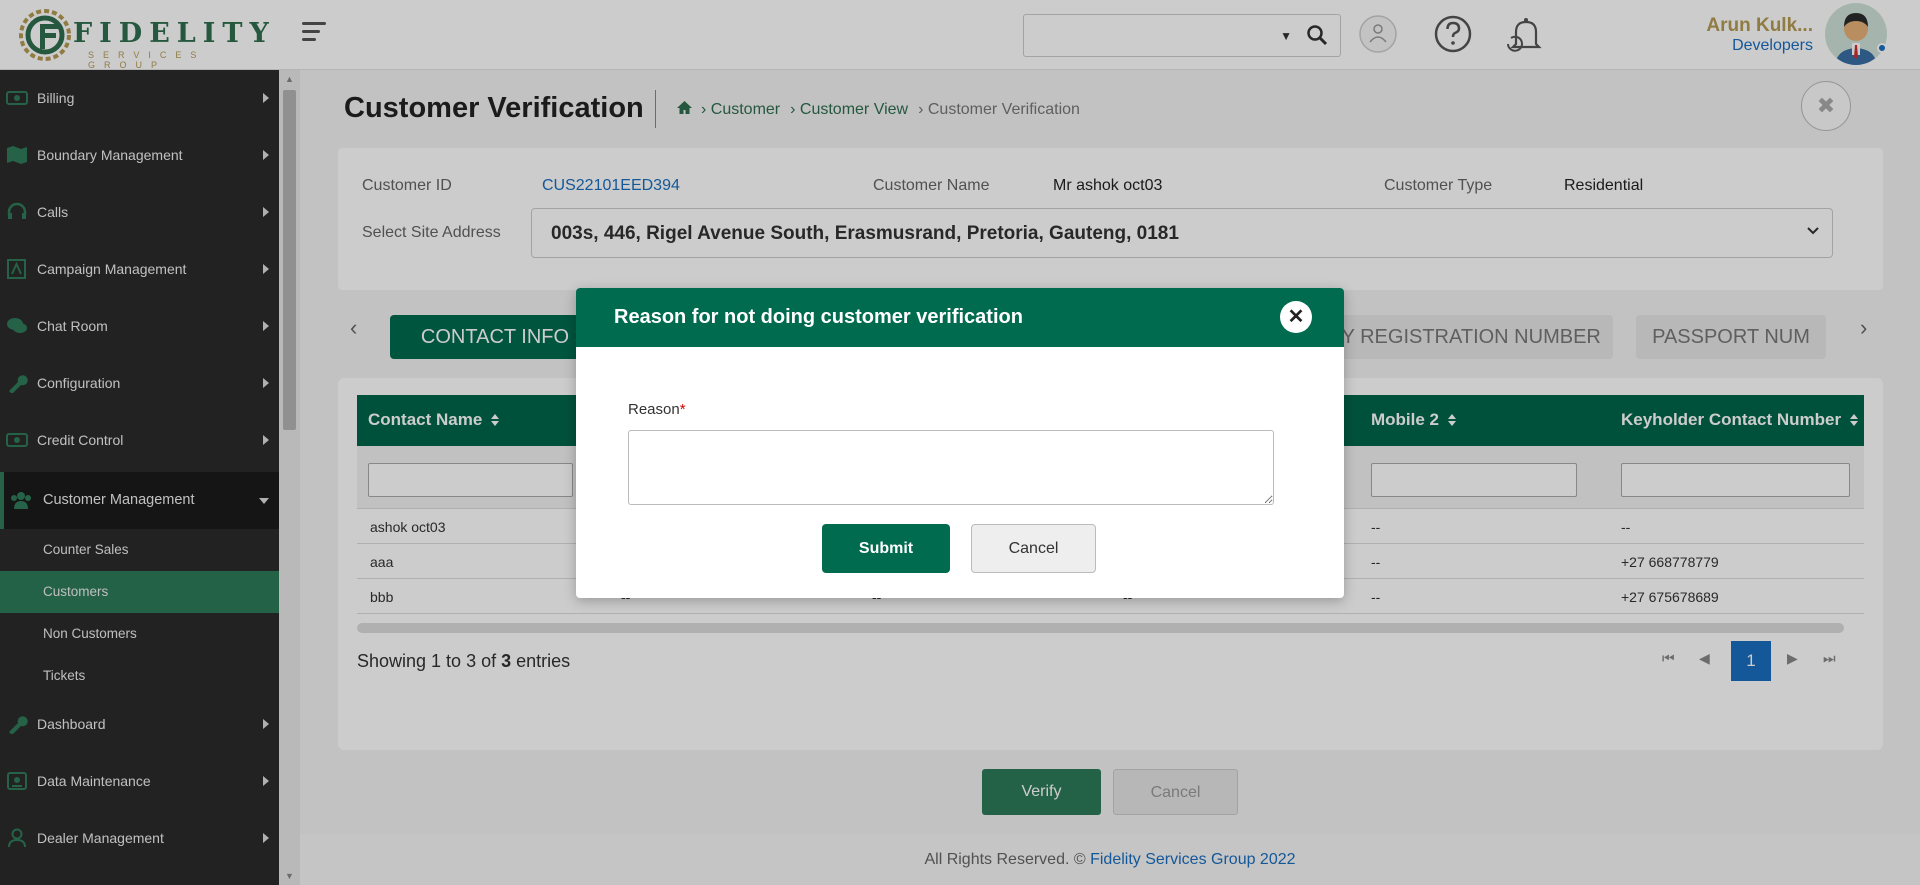 Image resolution: width=1920 pixels, height=885 pixels. Describe the element at coordinates (654, 409) in the screenshot. I see `reason-label-text: Reason` at that location.